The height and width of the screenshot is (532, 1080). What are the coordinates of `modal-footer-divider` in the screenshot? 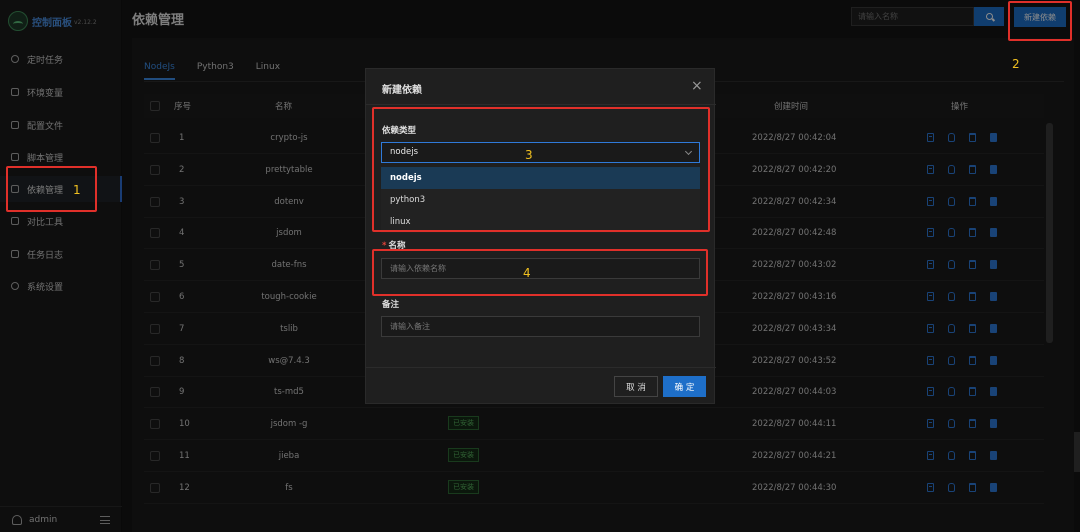 It's located at (541, 367).